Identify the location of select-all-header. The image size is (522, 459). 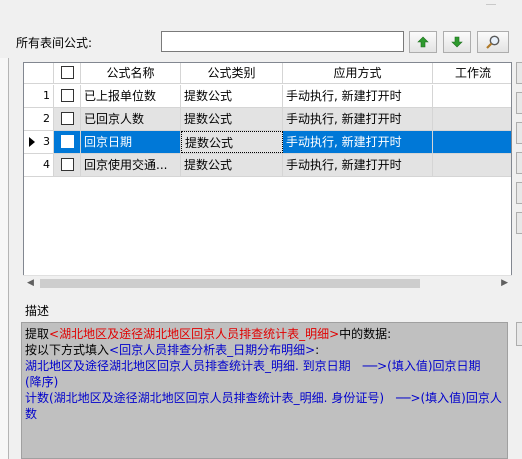
(67, 73).